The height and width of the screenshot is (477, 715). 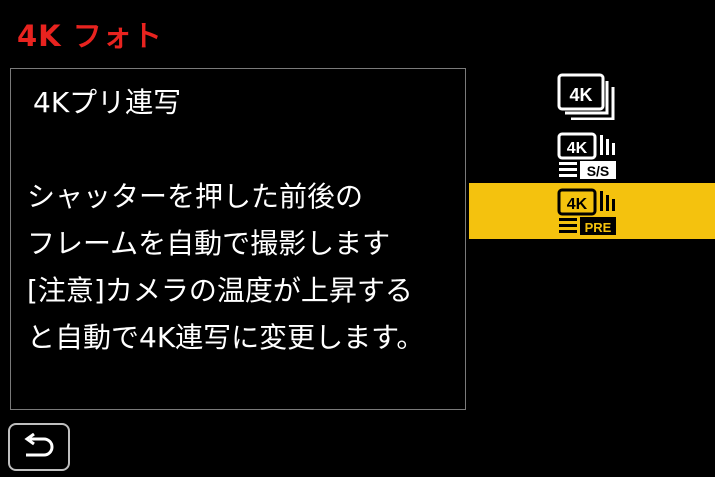 What do you see at coordinates (209, 243) in the screenshot?
I see `description-line: フレームを自動で撮影します` at bounding box center [209, 243].